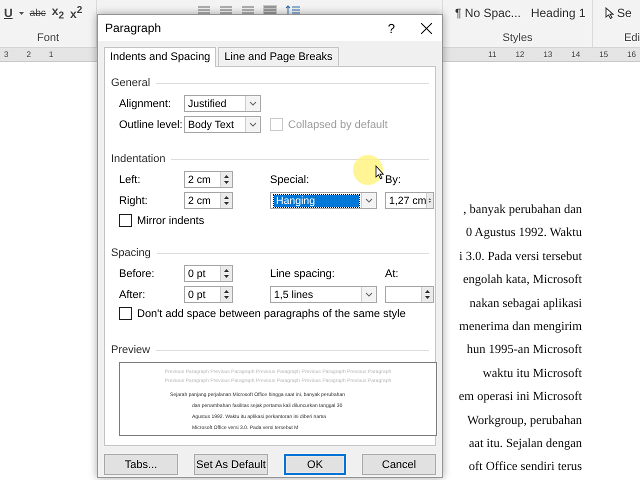 The image size is (640, 480). Describe the element at coordinates (532, 373) in the screenshot. I see `document-text-line: waktu itu Microsoft` at that location.